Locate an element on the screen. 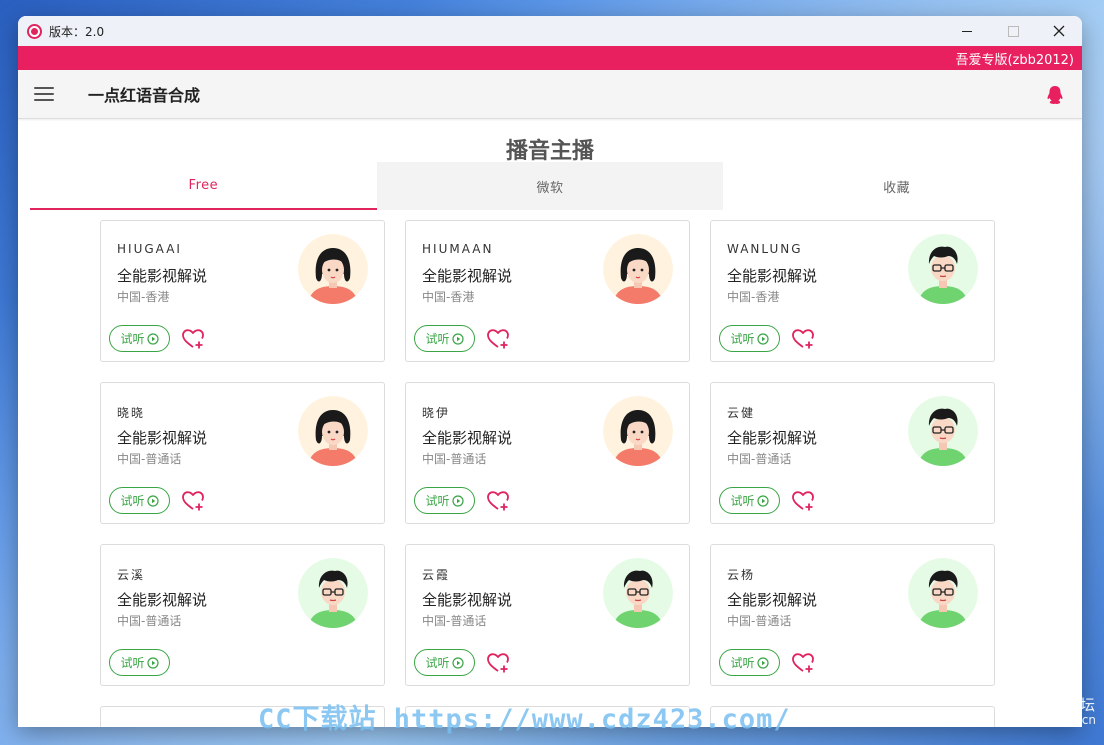 This screenshot has width=1104, height=745. voice-card: HIUMAAN 全能影视解说 中国-香港 试听 is located at coordinates (547, 291).